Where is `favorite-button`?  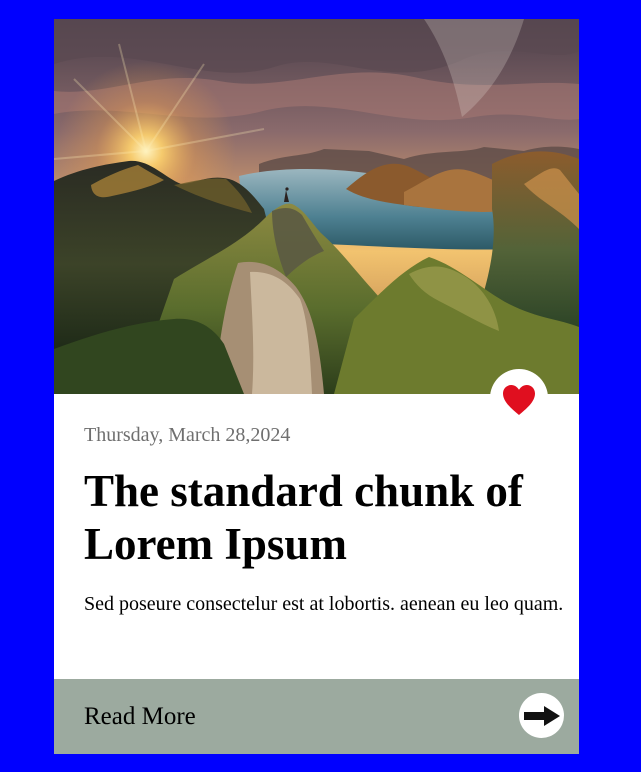 favorite-button is located at coordinates (519, 398).